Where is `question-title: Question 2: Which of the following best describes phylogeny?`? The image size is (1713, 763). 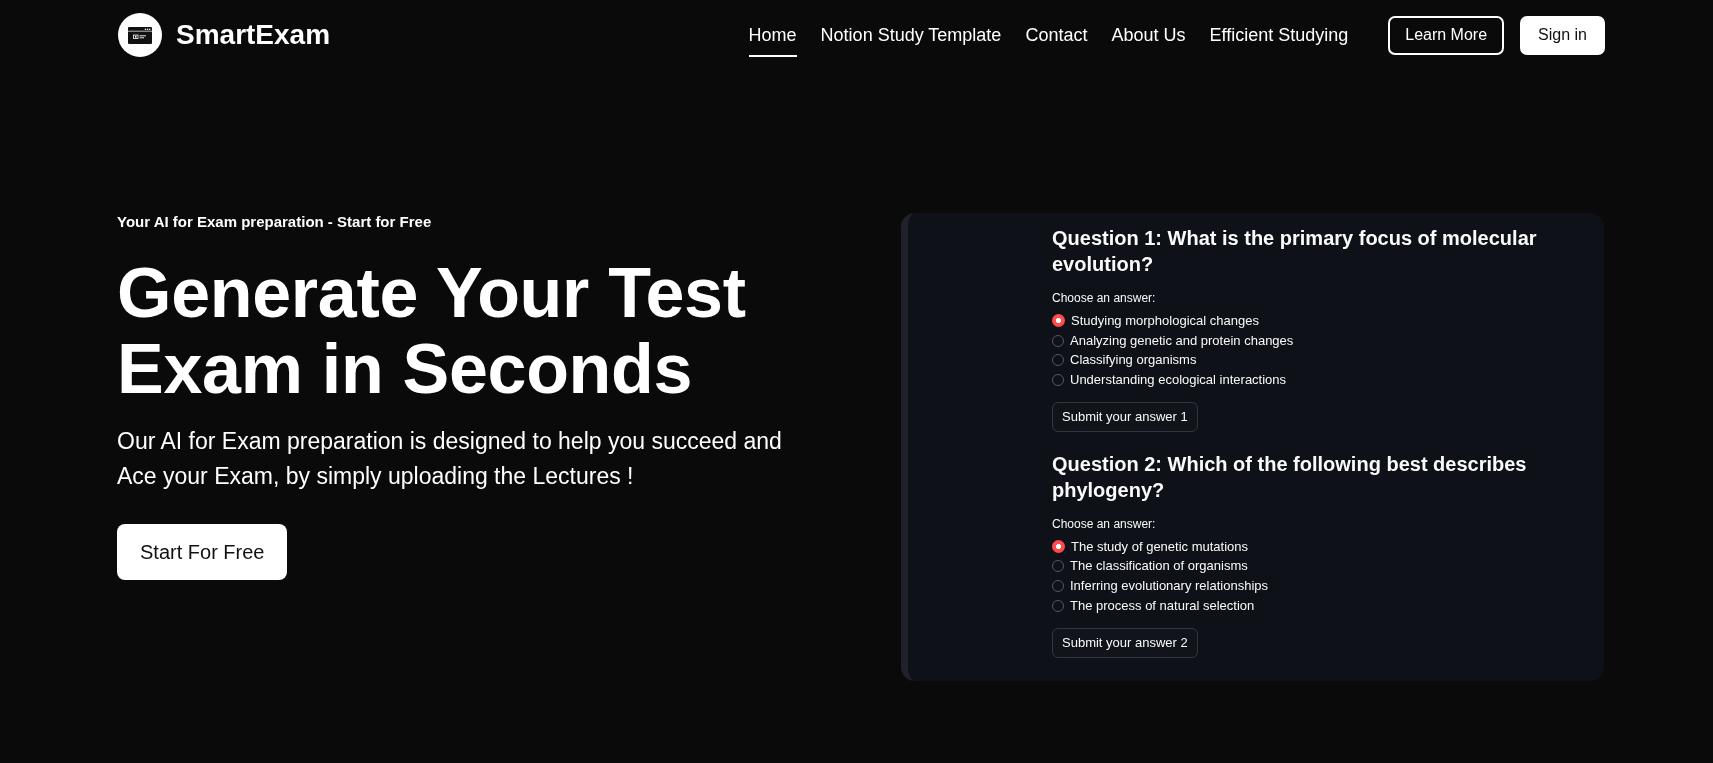
question-title: Question 2: Which of the following best describes phylogeny? is located at coordinates (1290, 477).